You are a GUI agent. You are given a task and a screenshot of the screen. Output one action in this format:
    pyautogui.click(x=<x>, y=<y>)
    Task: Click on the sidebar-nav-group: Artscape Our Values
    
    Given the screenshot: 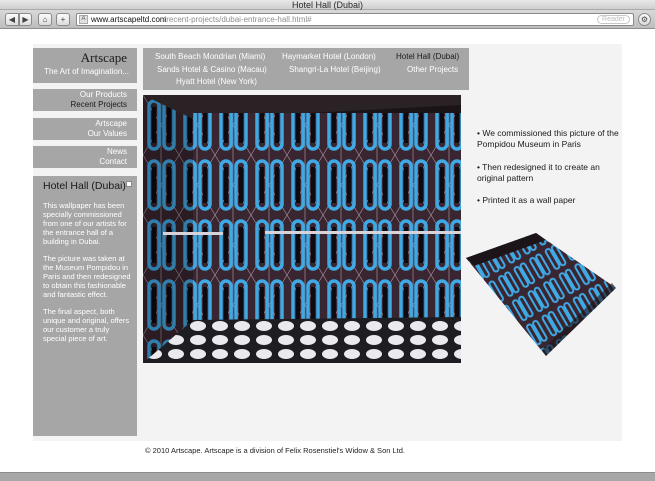 What is the action you would take?
    pyautogui.click(x=85, y=129)
    